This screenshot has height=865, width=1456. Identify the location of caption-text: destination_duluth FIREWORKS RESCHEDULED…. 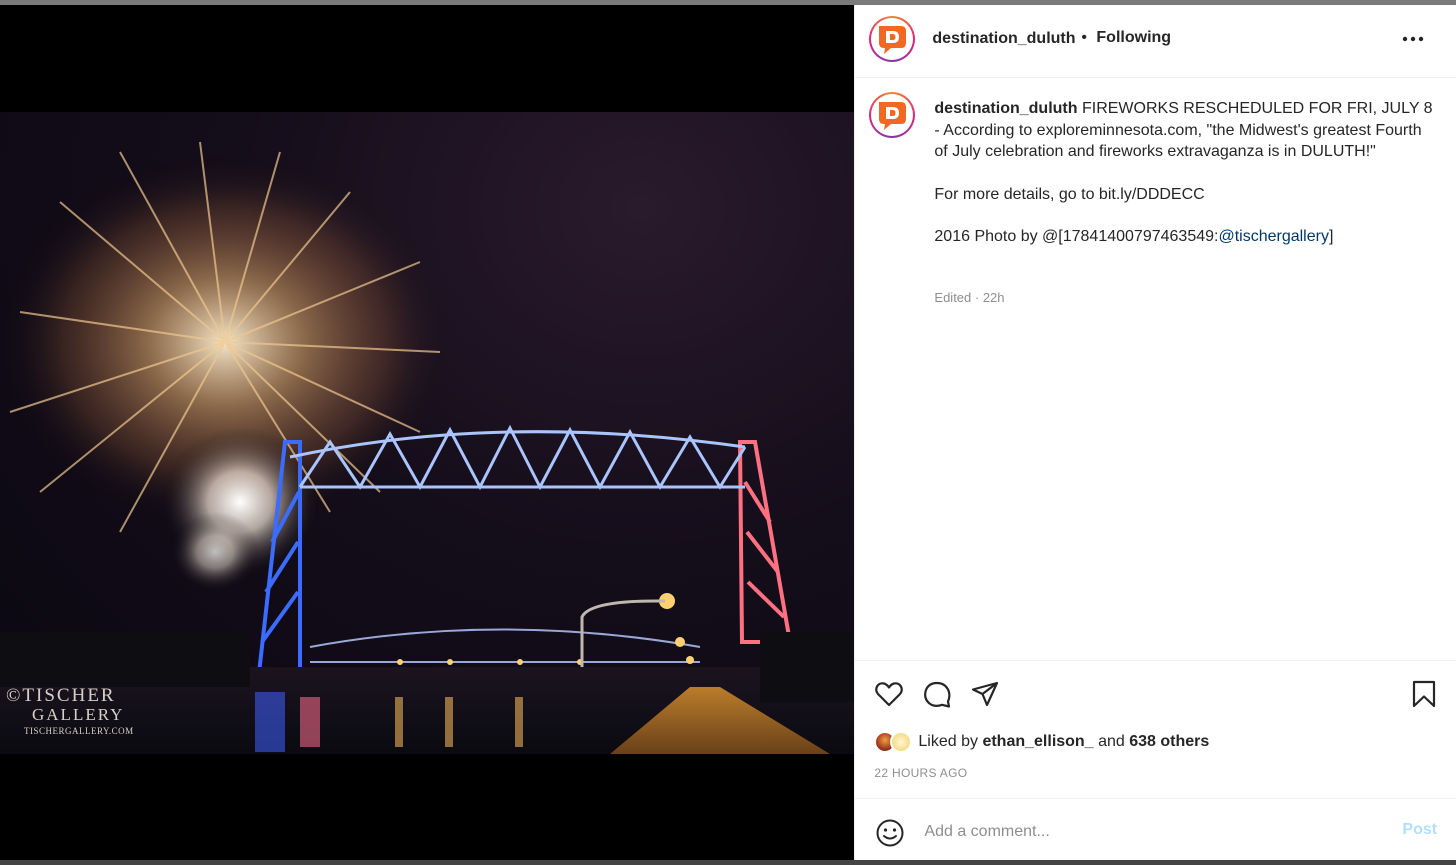
(1184, 173).